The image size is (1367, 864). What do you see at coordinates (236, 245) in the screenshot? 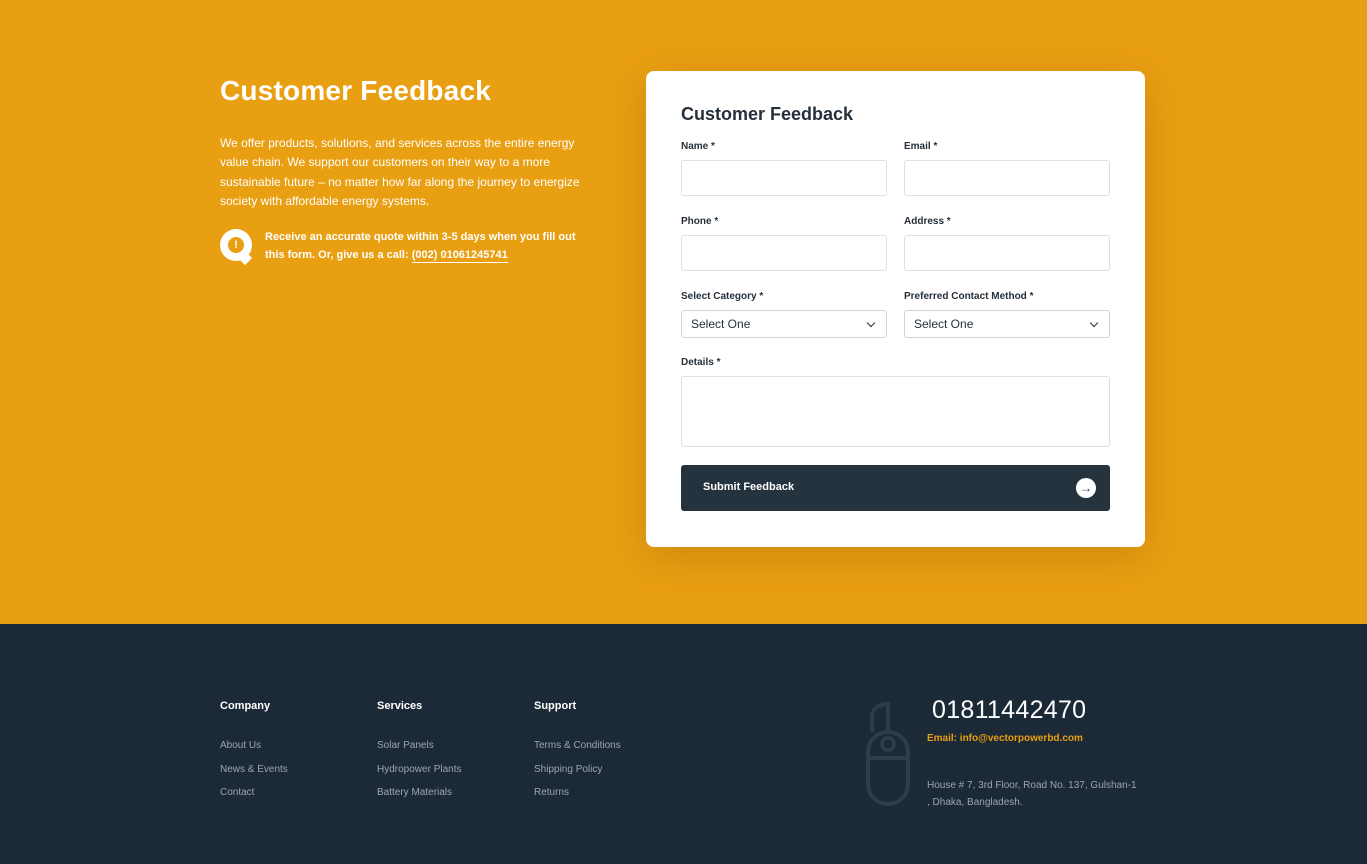
I see `alert-chat-icon: !` at bounding box center [236, 245].